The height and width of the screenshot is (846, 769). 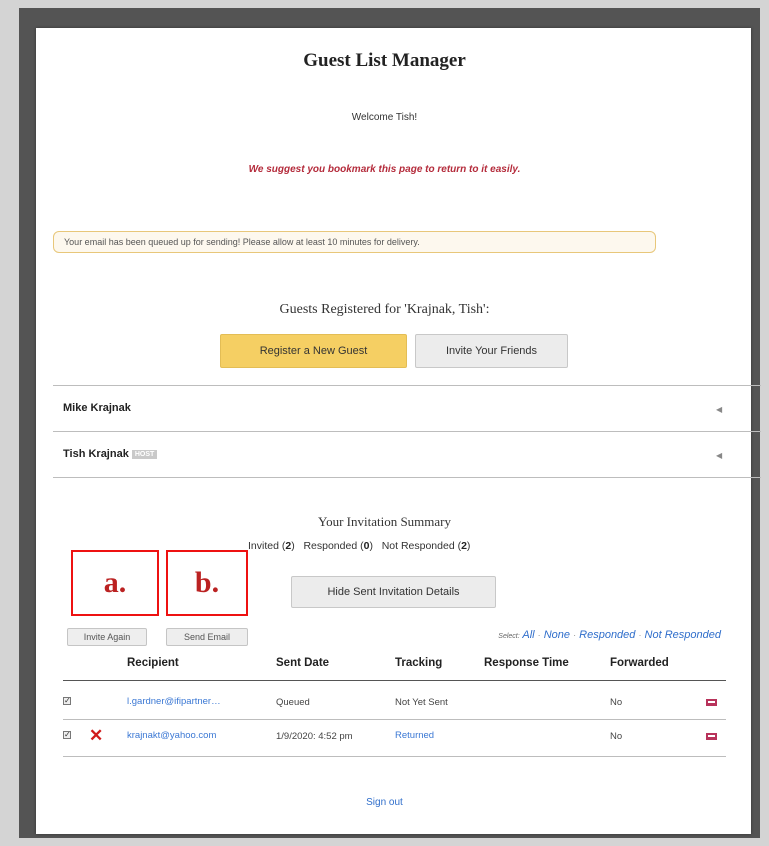 What do you see at coordinates (683, 635) in the screenshot?
I see `select-not-responded-link: Not Responded` at bounding box center [683, 635].